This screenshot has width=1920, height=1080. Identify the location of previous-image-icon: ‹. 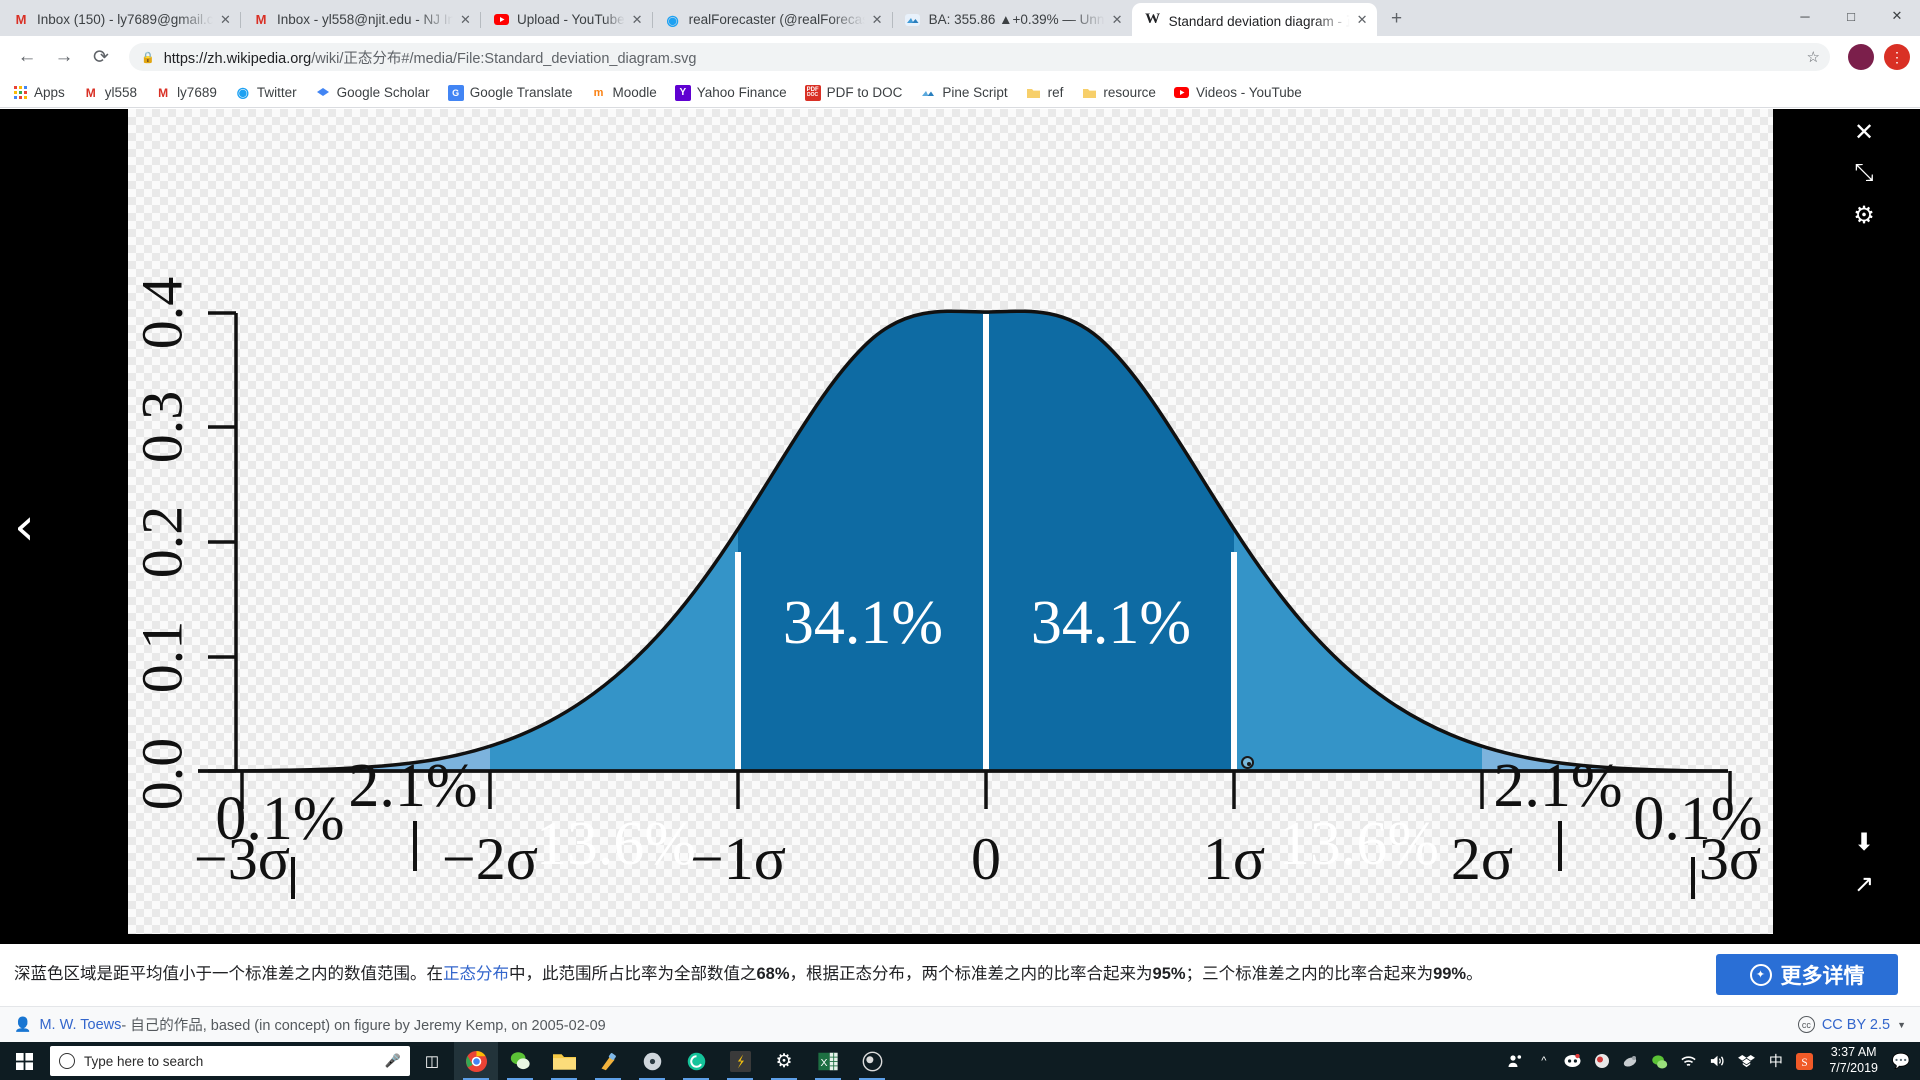
(24, 527).